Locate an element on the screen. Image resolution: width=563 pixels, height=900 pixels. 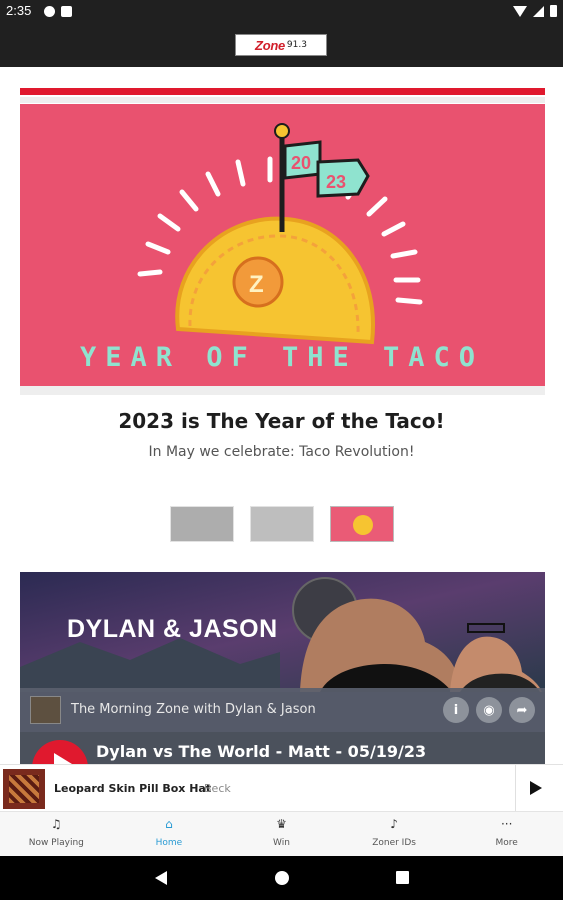
banner-gray-stripe is located at coordinates (282, 100).